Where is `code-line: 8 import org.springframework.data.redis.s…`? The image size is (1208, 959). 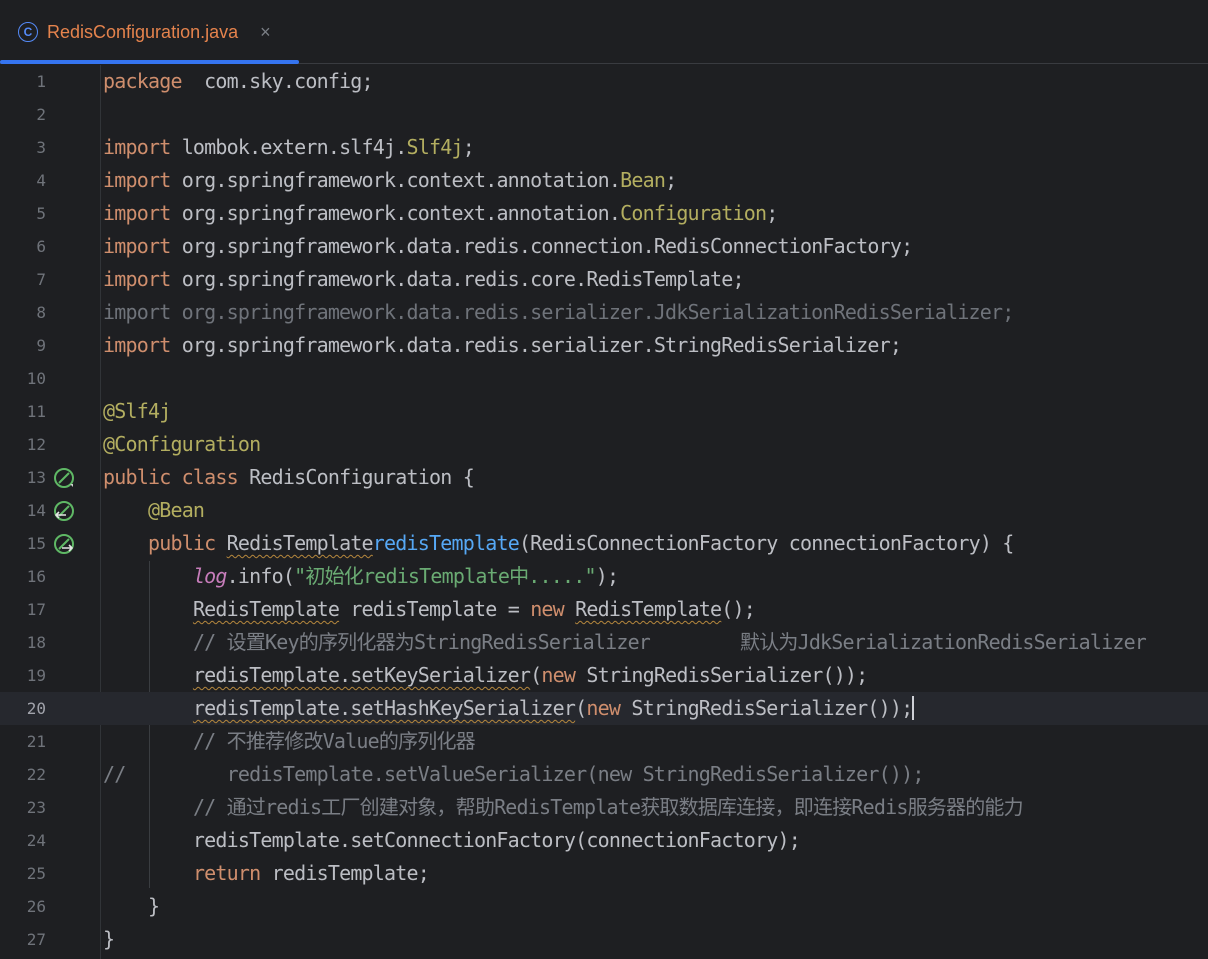
code-line: 8 import org.springframework.data.redis.s… is located at coordinates (604, 312).